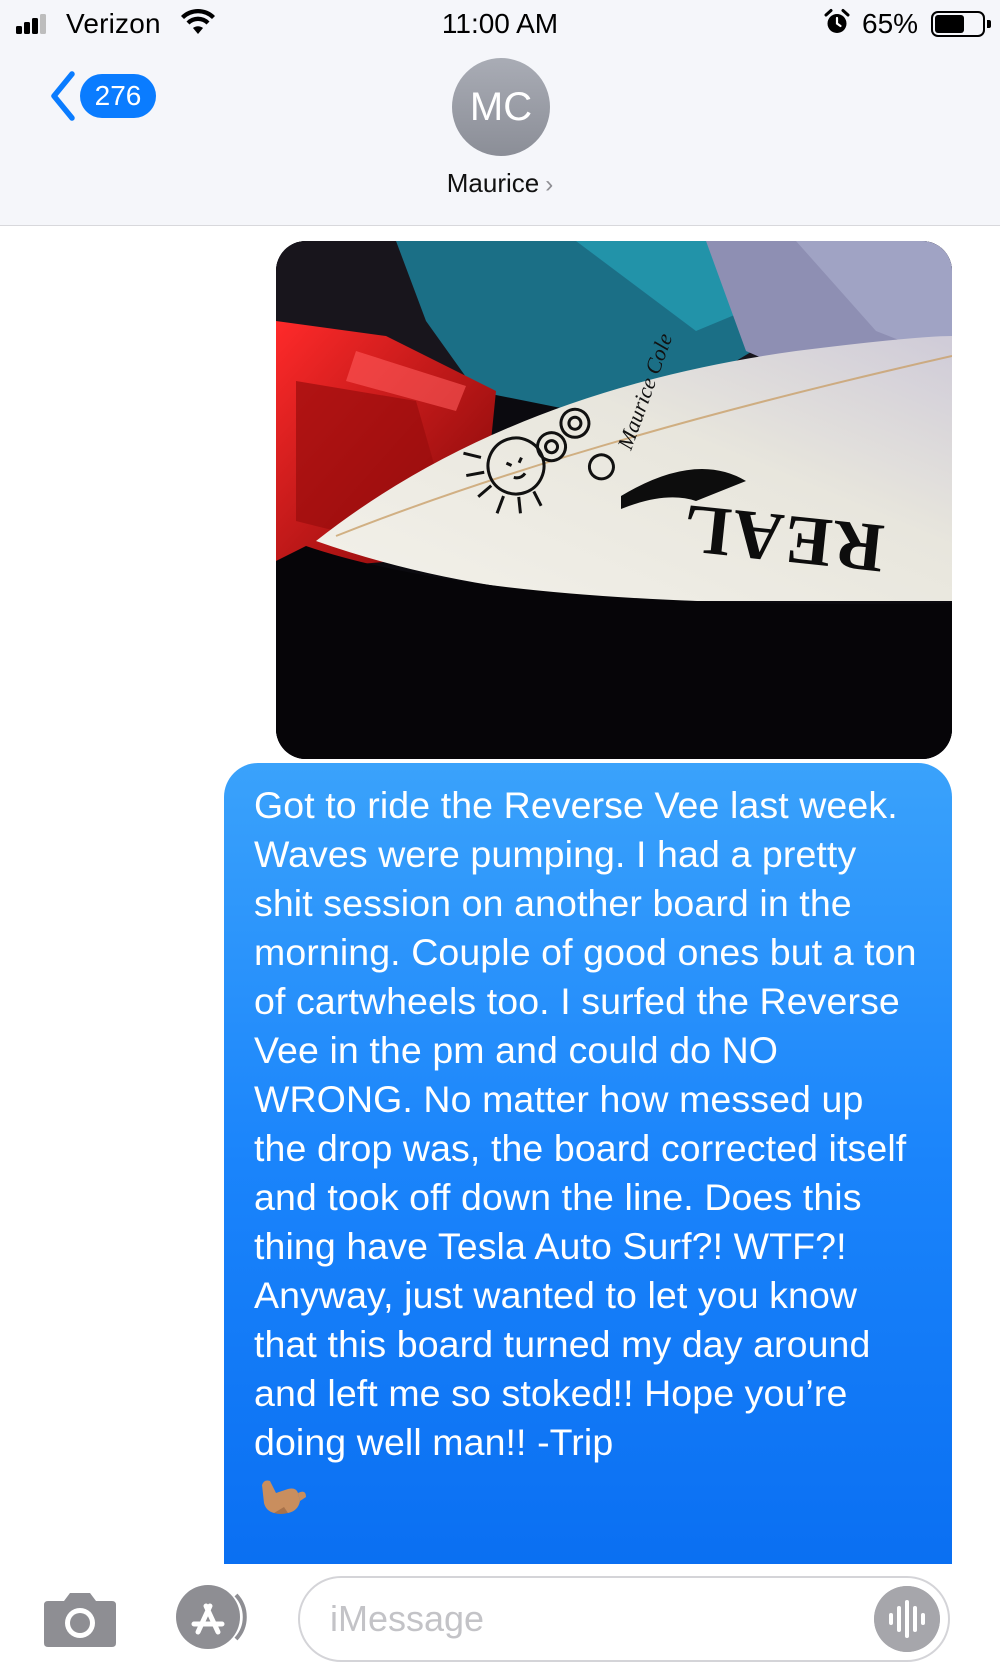  Describe the element at coordinates (493, 183) in the screenshot. I see `contact-name: Maurice` at that location.